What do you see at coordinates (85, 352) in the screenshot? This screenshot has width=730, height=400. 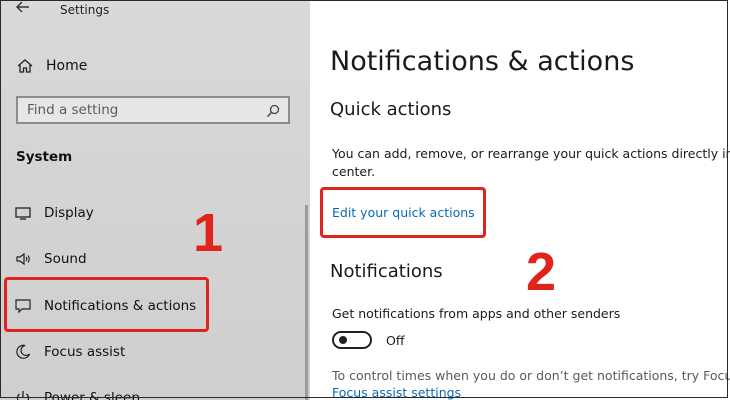 I see `sidebar-item-label: Focus assist` at bounding box center [85, 352].